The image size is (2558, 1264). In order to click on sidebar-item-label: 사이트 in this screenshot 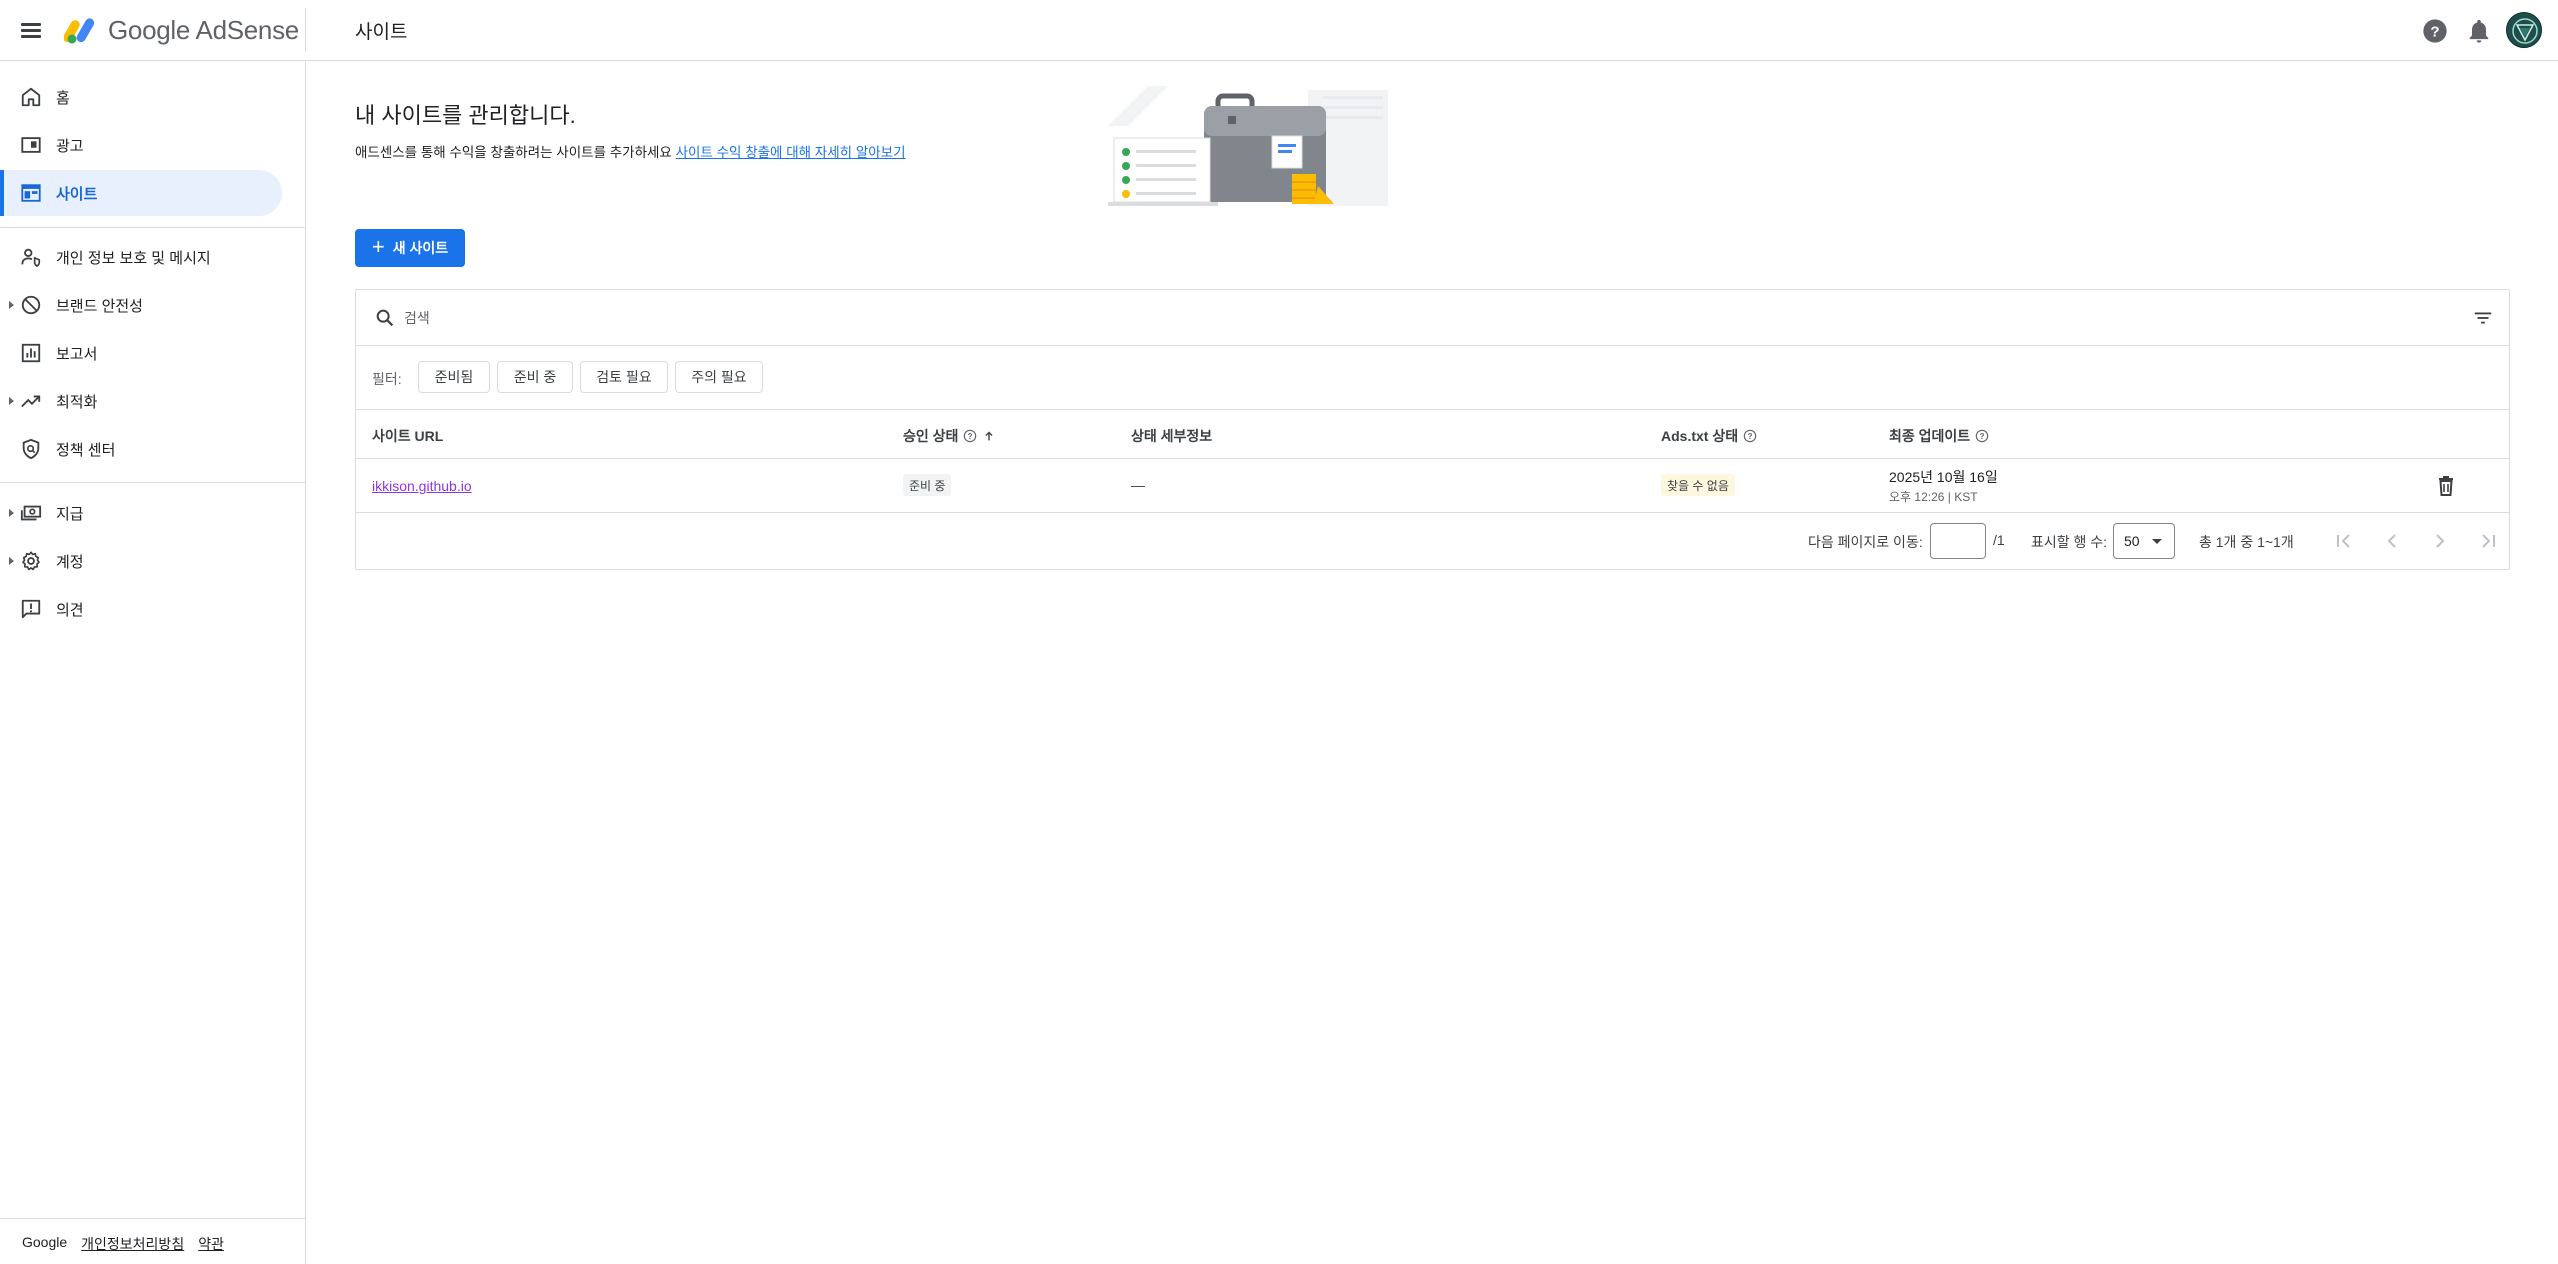, I will do `click(77, 194)`.